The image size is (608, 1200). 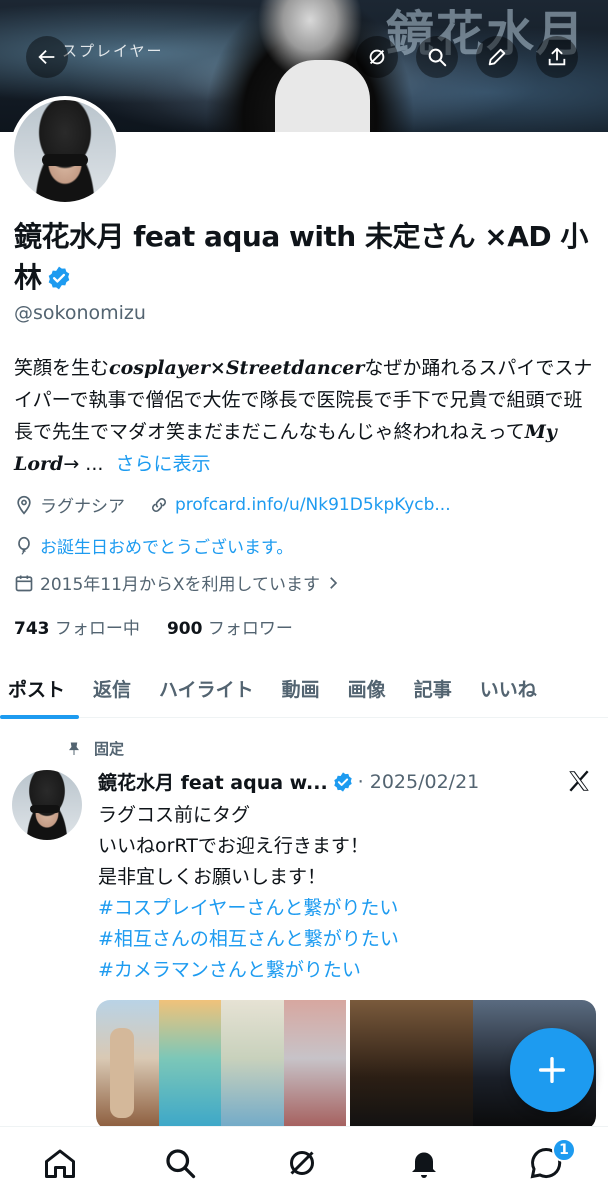 What do you see at coordinates (62, 368) in the screenshot?
I see `bio-text-1: 笑顔を生む` at bounding box center [62, 368].